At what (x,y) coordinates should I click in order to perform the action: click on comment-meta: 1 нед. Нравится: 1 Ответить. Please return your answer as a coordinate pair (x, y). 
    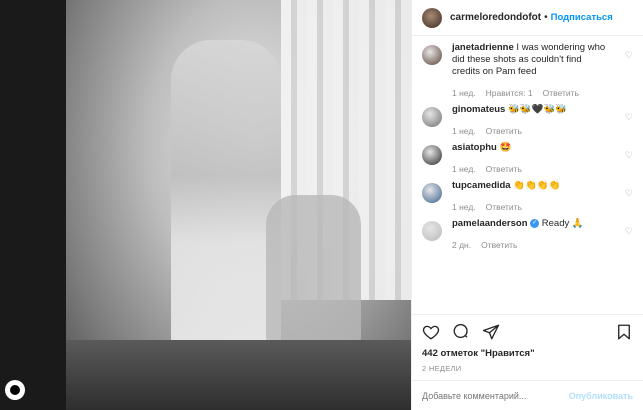
    Looking at the image, I should click on (532, 93).